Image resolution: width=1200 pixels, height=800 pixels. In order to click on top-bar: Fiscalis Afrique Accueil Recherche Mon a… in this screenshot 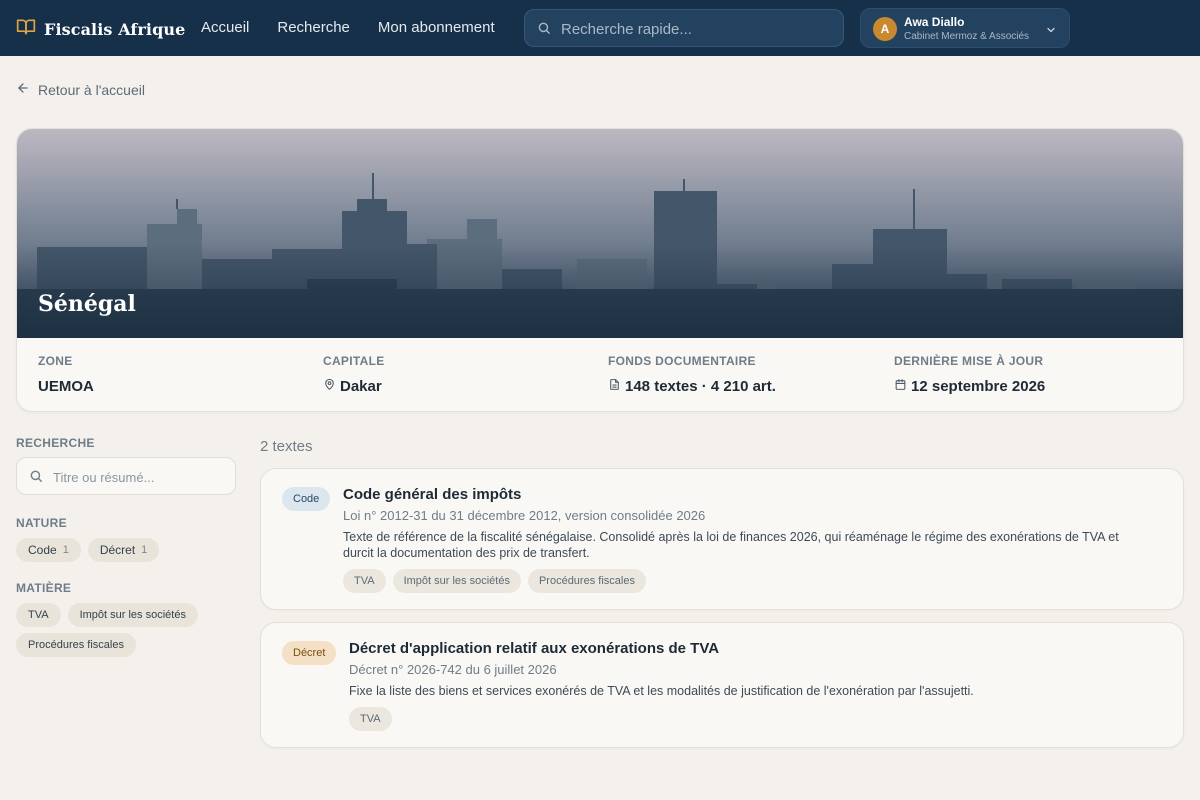, I will do `click(600, 28)`.